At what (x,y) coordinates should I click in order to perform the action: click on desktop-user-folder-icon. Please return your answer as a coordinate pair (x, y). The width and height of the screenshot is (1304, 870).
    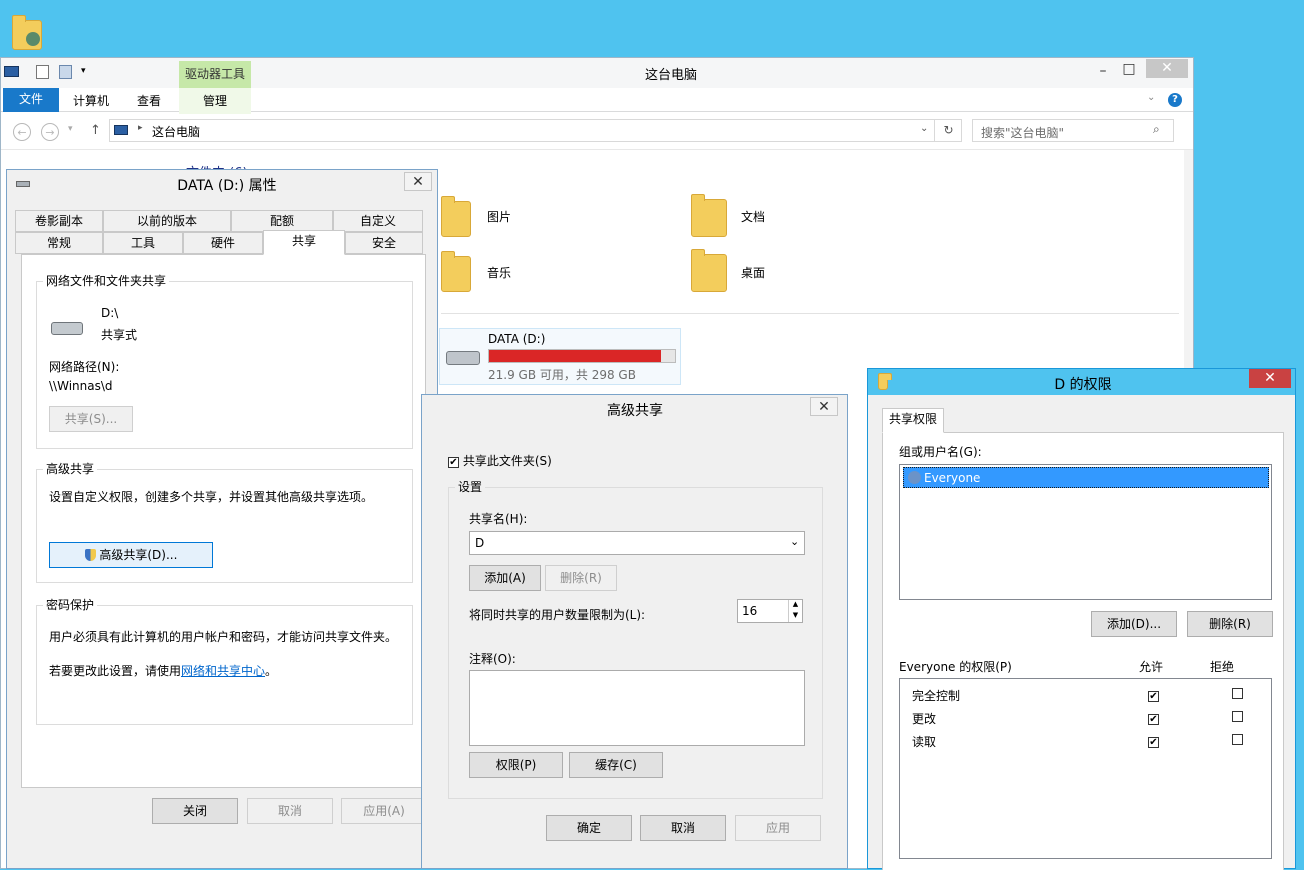
    Looking at the image, I should click on (30, 32).